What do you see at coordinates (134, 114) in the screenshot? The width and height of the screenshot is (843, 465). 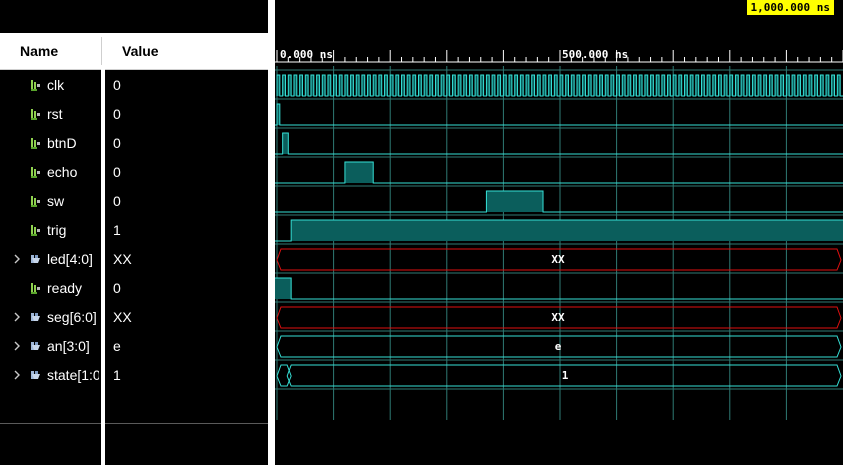 I see `signal-row: rst 0` at bounding box center [134, 114].